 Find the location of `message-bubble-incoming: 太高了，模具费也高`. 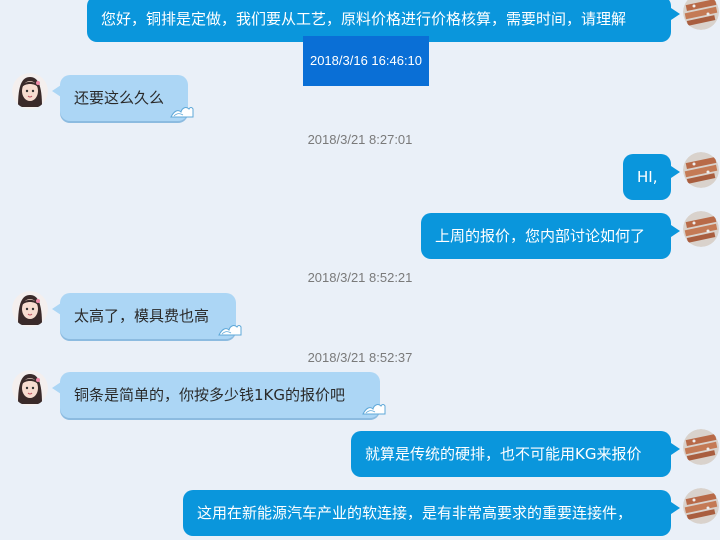

message-bubble-incoming: 太高了，模具费也高 is located at coordinates (148, 316).